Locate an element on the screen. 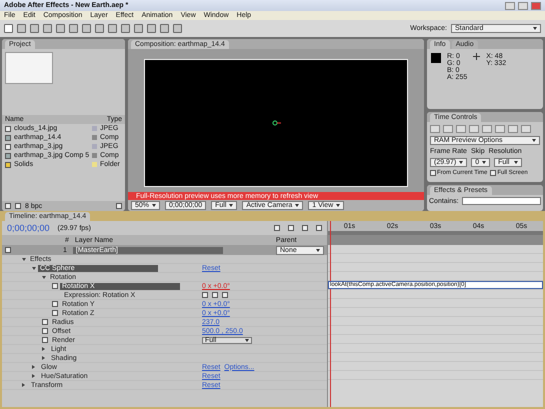 The height and width of the screenshot is (409, 545). current-time: 0;00;00;00 is located at coordinates (28, 228).